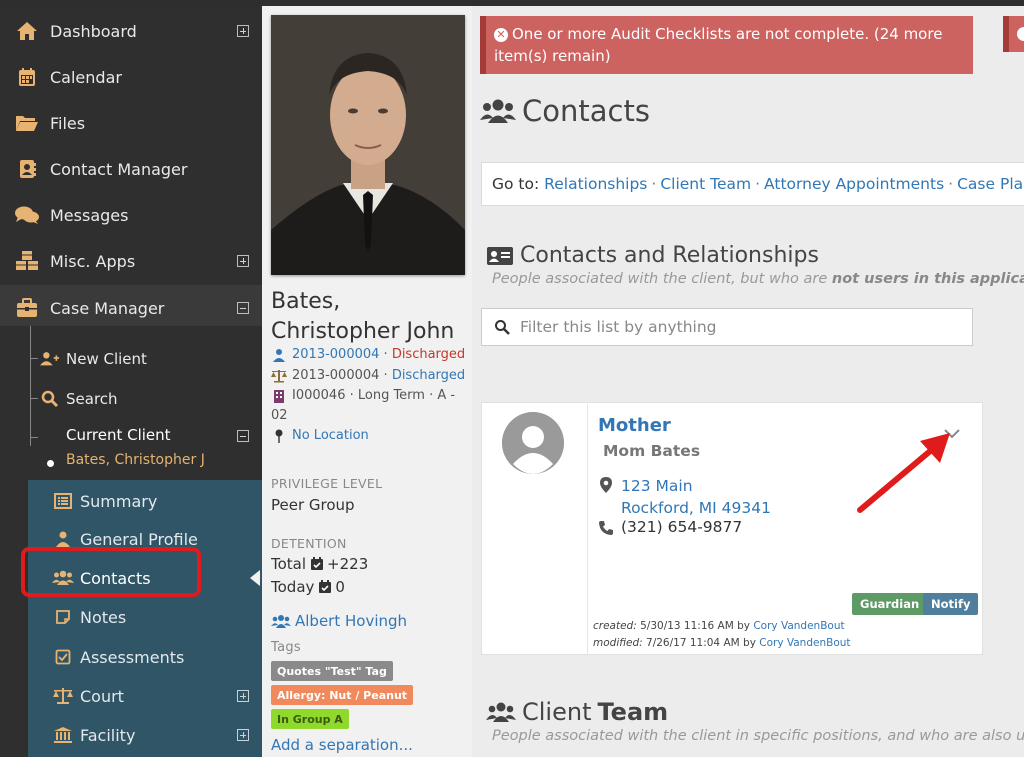  What do you see at coordinates (27, 261) in the screenshot?
I see `cubes-icon` at bounding box center [27, 261].